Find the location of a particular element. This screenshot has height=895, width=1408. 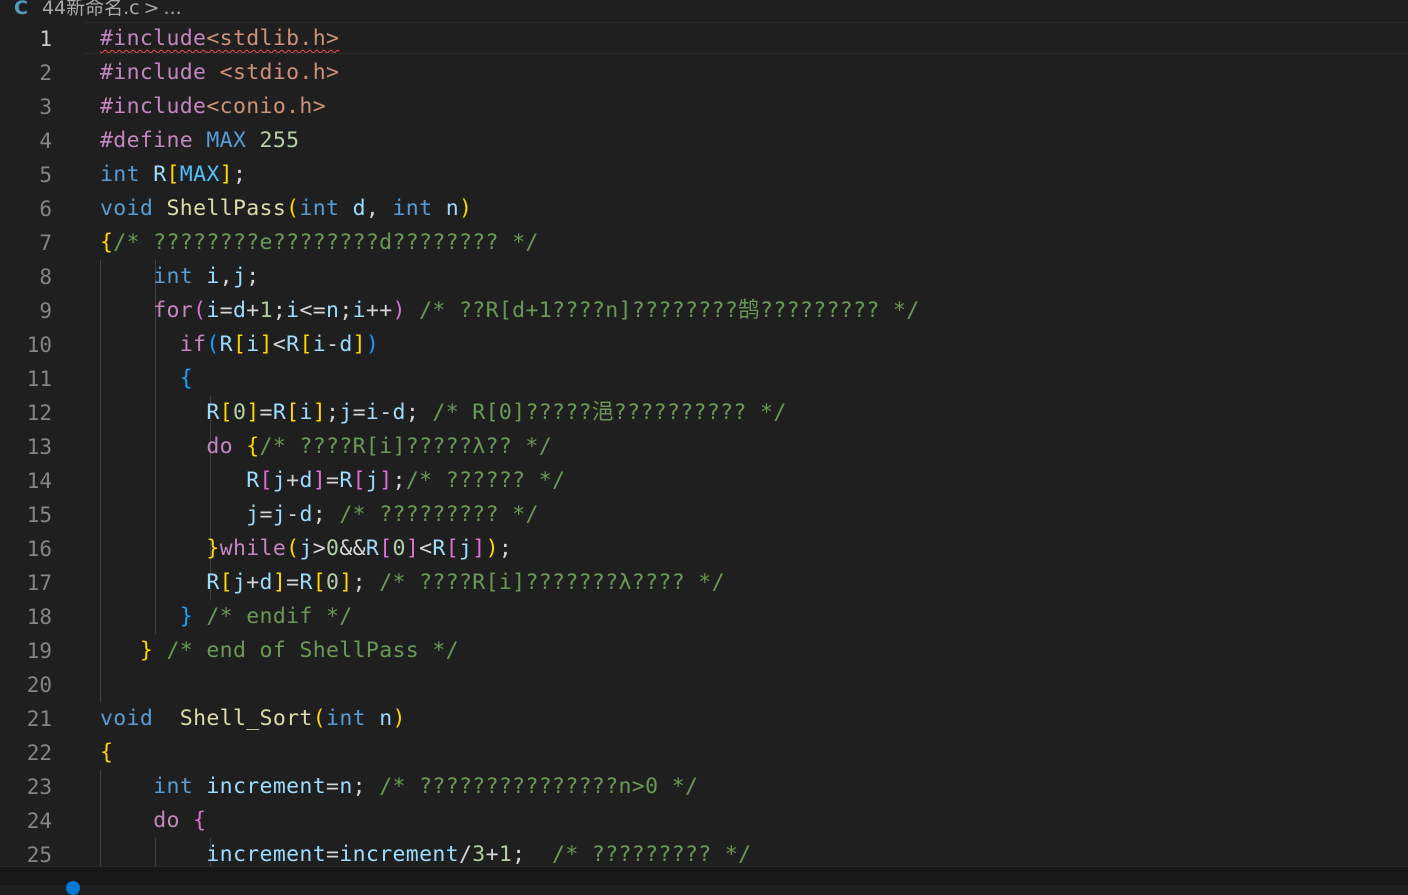

code-line: 6 void ShellPass(int d, int n) is located at coordinates (704, 209).